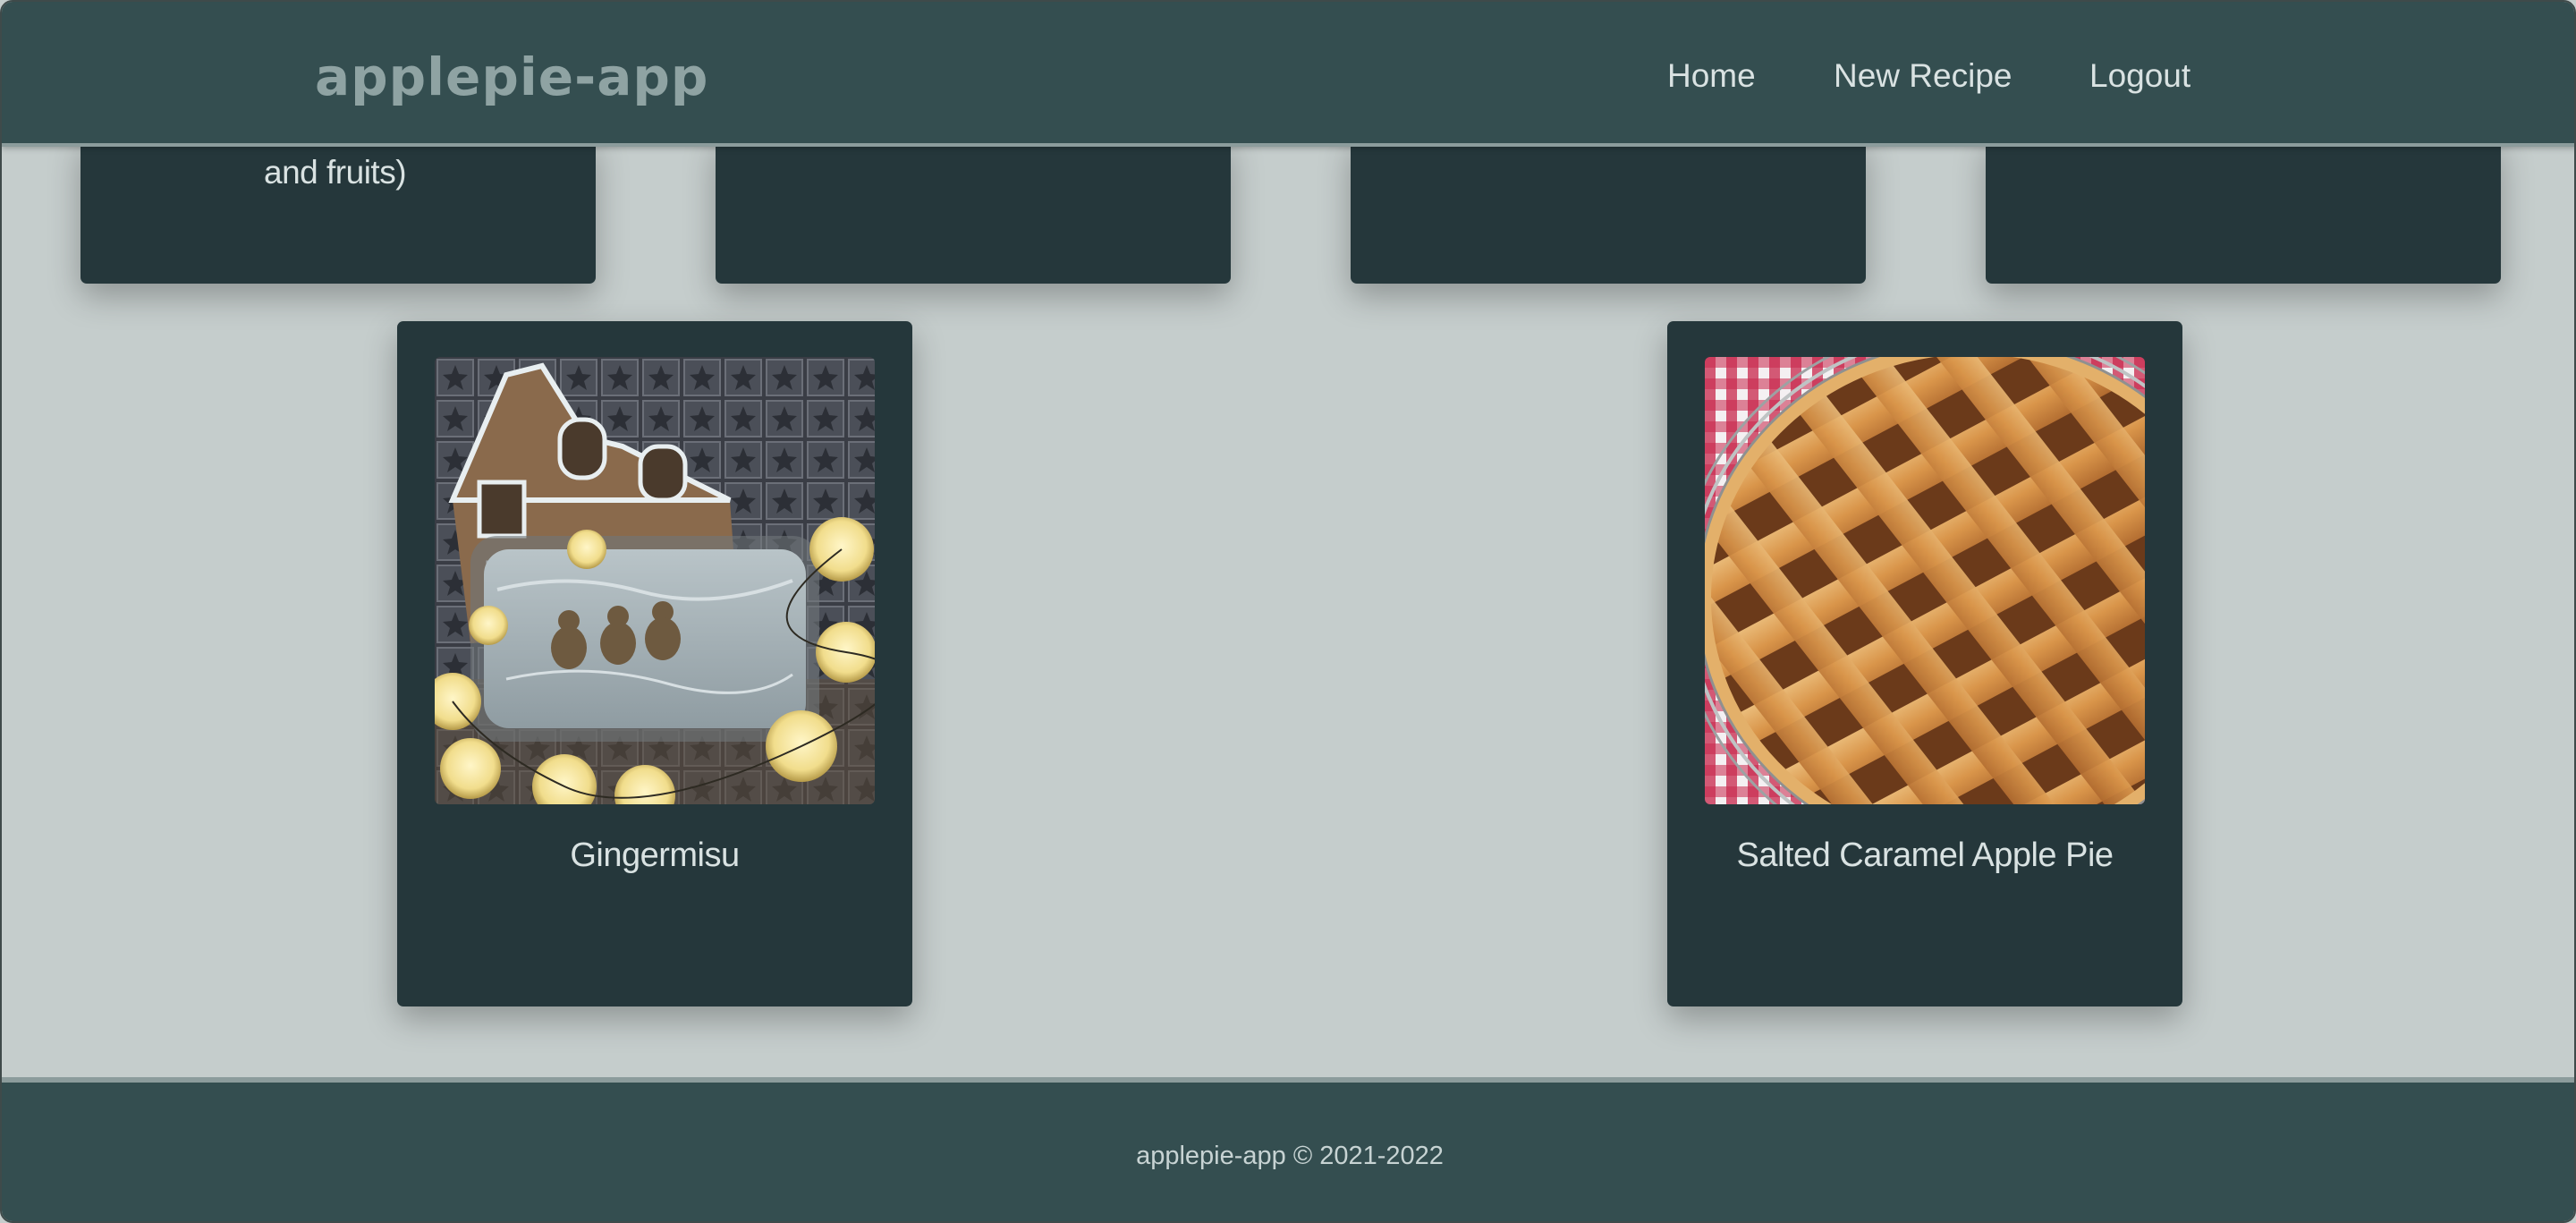 This screenshot has width=2576, height=1223. What do you see at coordinates (1290, 1156) in the screenshot?
I see `footer-copyright: applepie-app © 2021-2022` at bounding box center [1290, 1156].